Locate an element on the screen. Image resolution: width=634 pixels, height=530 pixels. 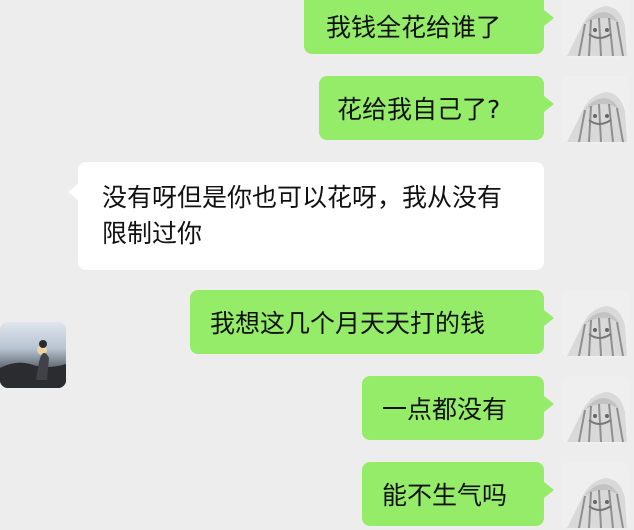
sunset-photo-avatar-icon is located at coordinates (33, 355).